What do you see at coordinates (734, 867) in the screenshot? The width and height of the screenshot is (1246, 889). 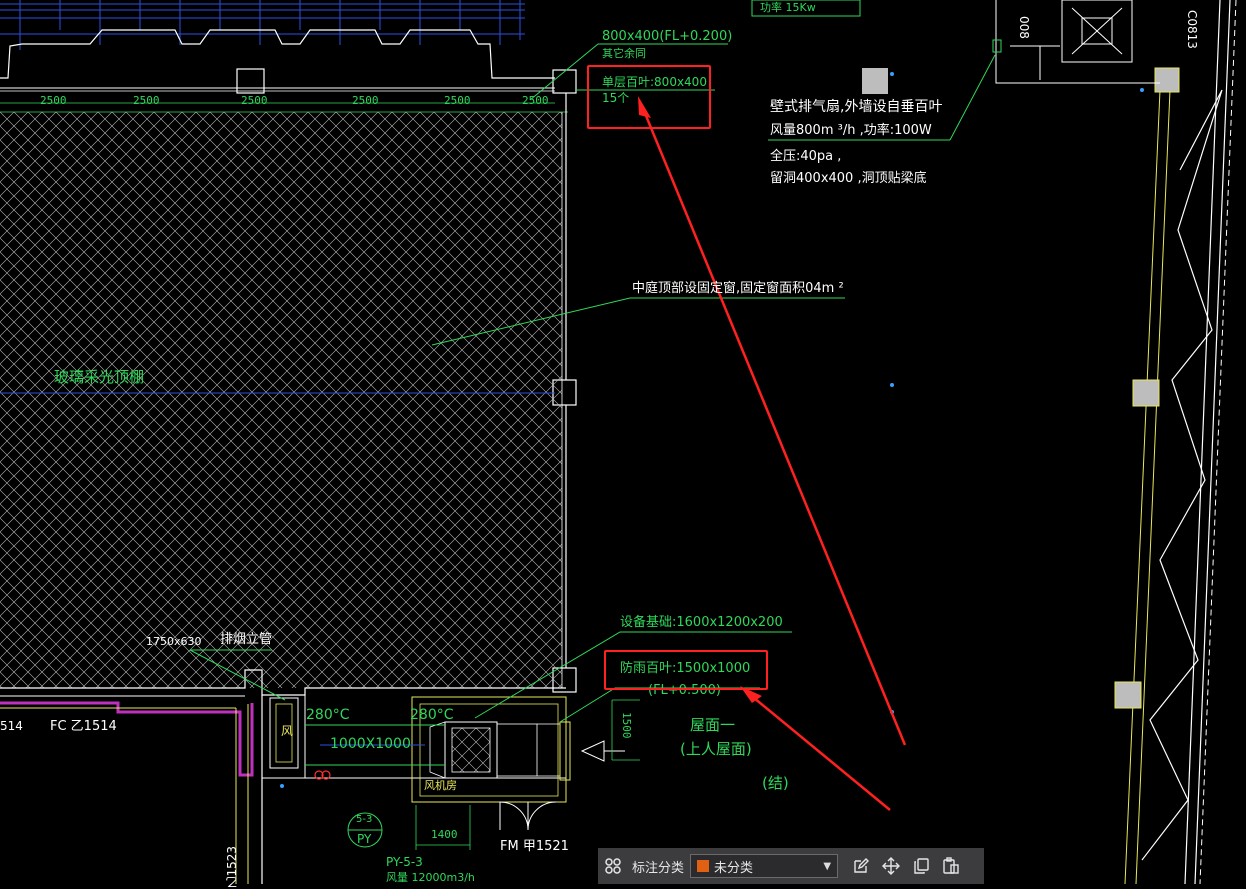 I see `category-select-value: 未分类` at bounding box center [734, 867].